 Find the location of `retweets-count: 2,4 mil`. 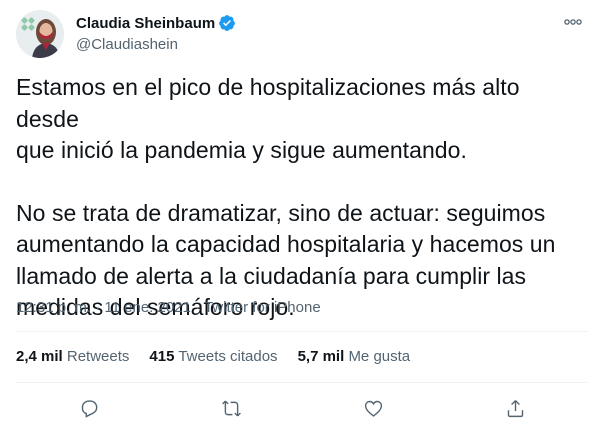

retweets-count: 2,4 mil is located at coordinates (39, 356).